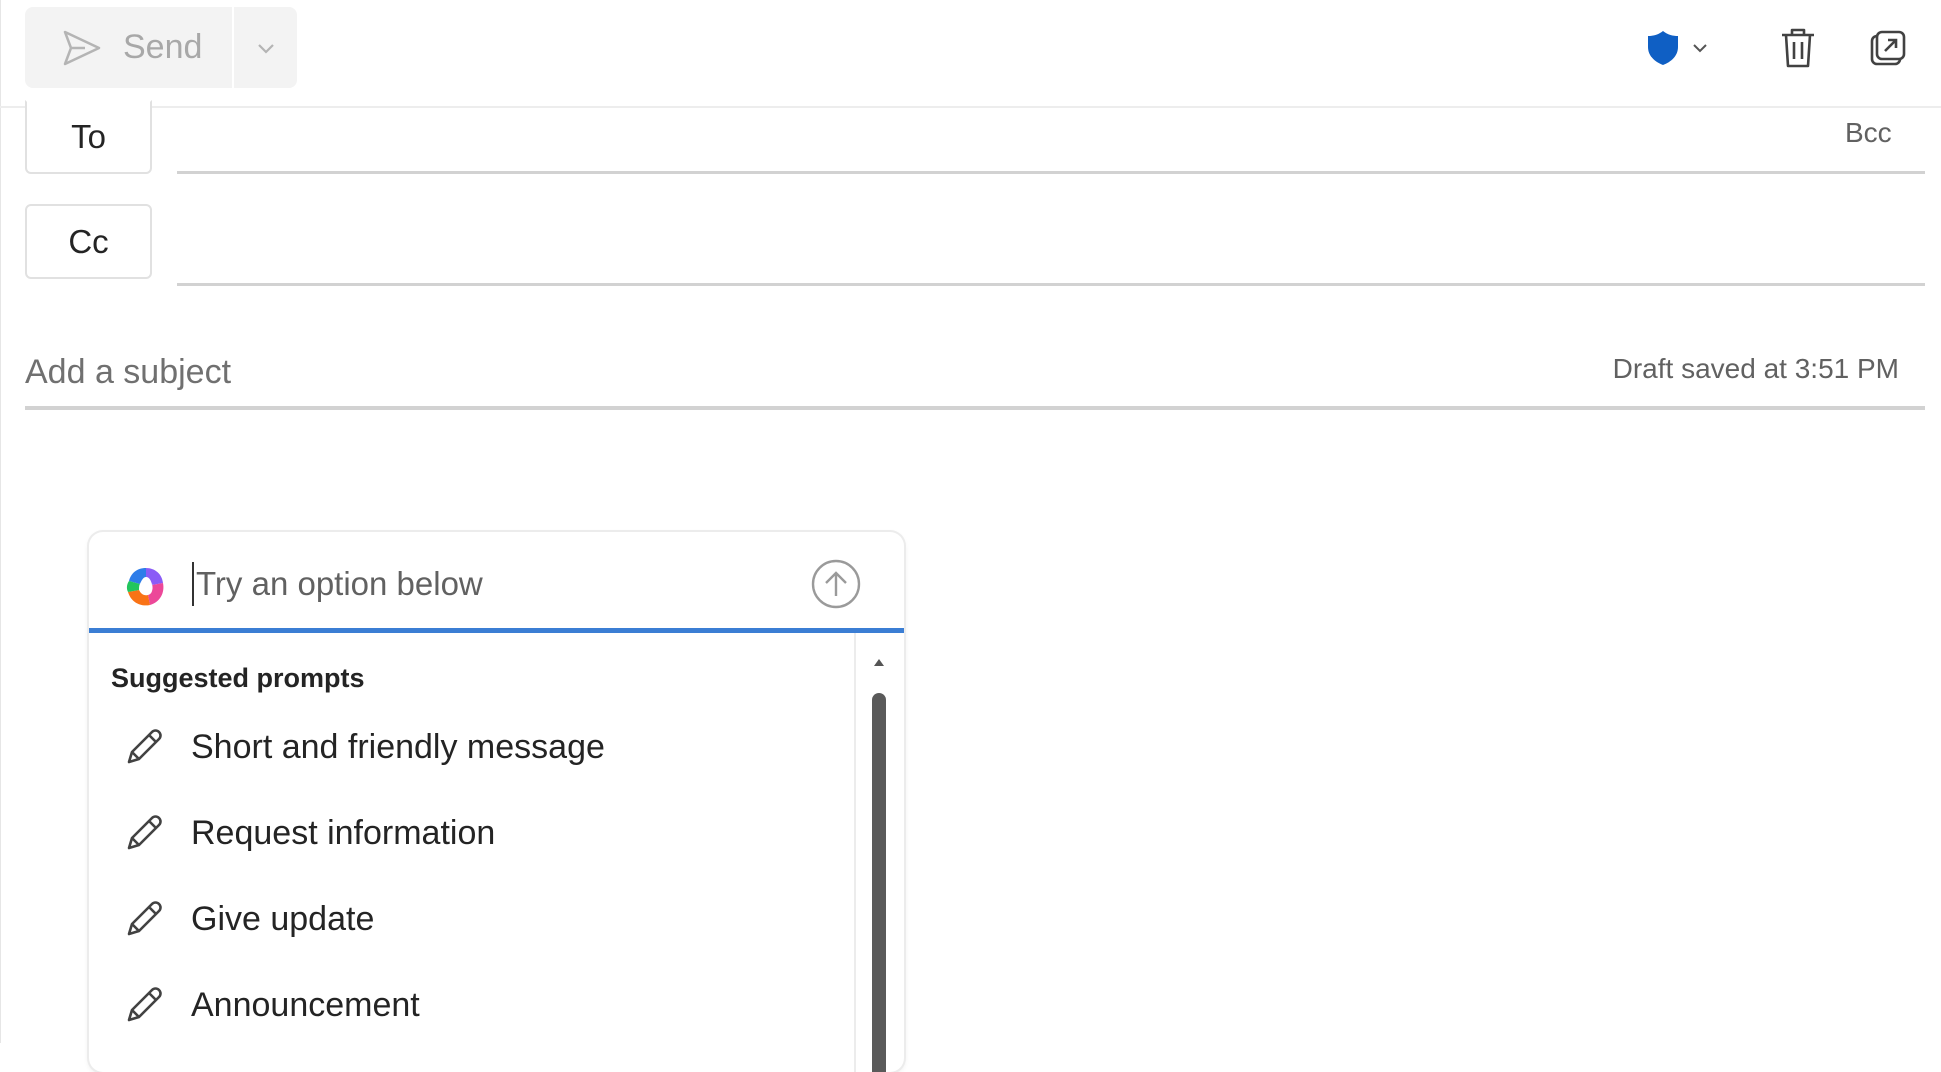 This screenshot has width=1941, height=1072. I want to click on prompt-announcement: Announcement, so click(270, 1005).